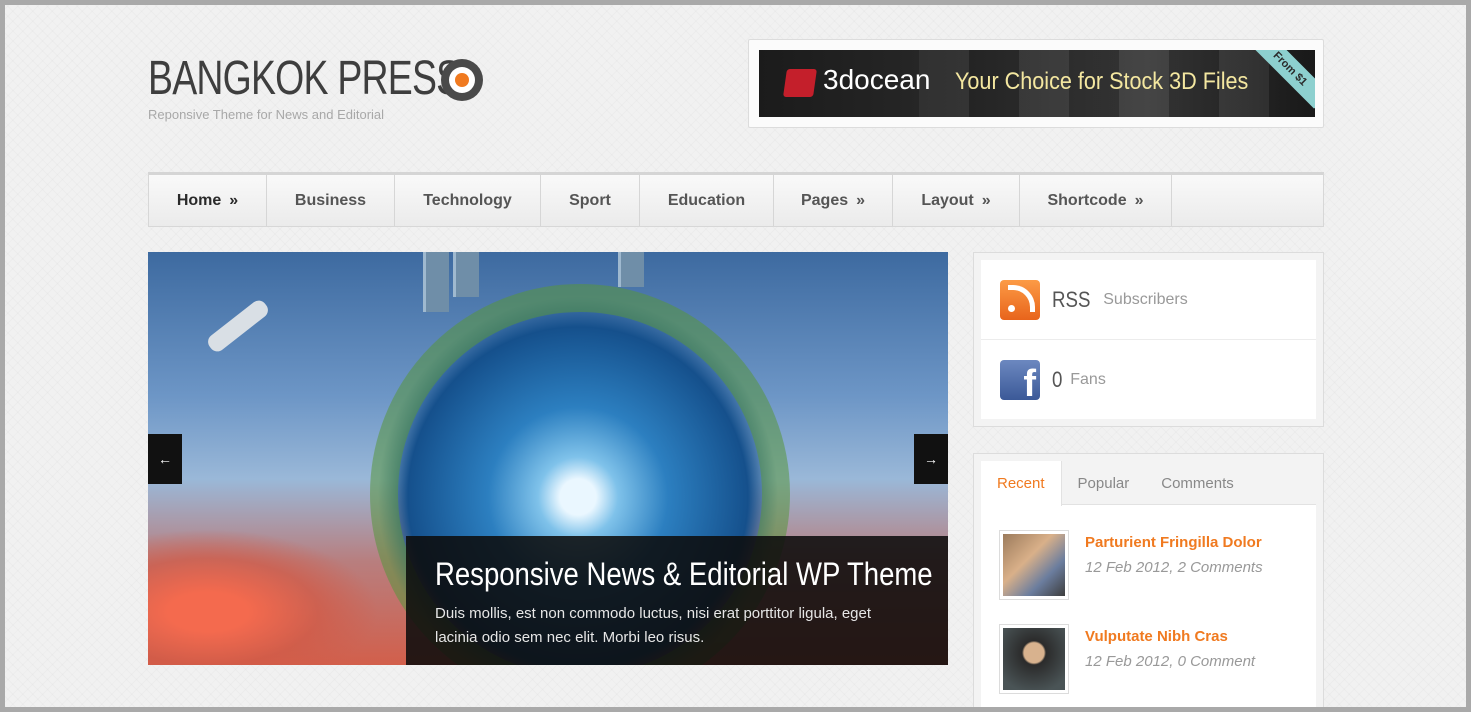 This screenshot has height=712, width=1471. Describe the element at coordinates (238, 326) in the screenshot. I see `slider-image-airplane` at that location.